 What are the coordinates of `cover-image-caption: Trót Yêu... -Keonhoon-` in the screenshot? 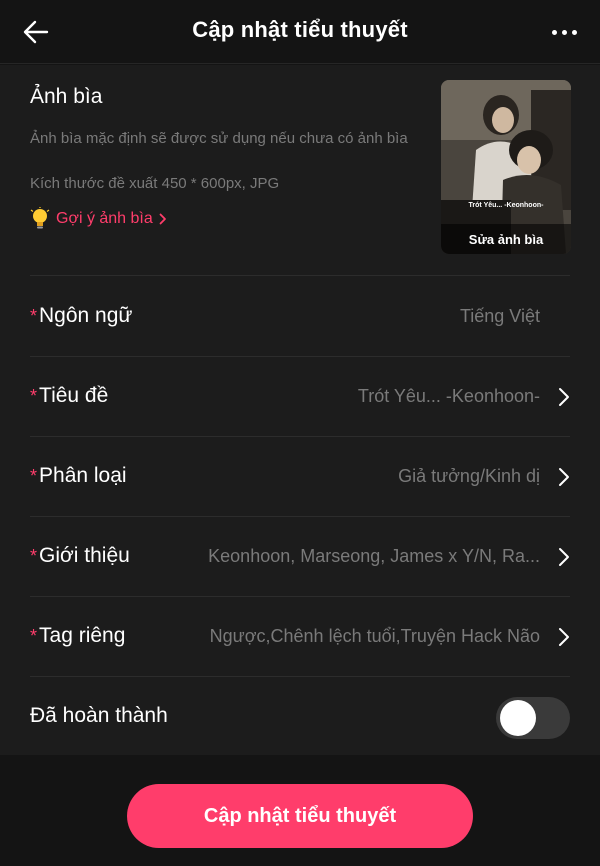 It's located at (506, 205).